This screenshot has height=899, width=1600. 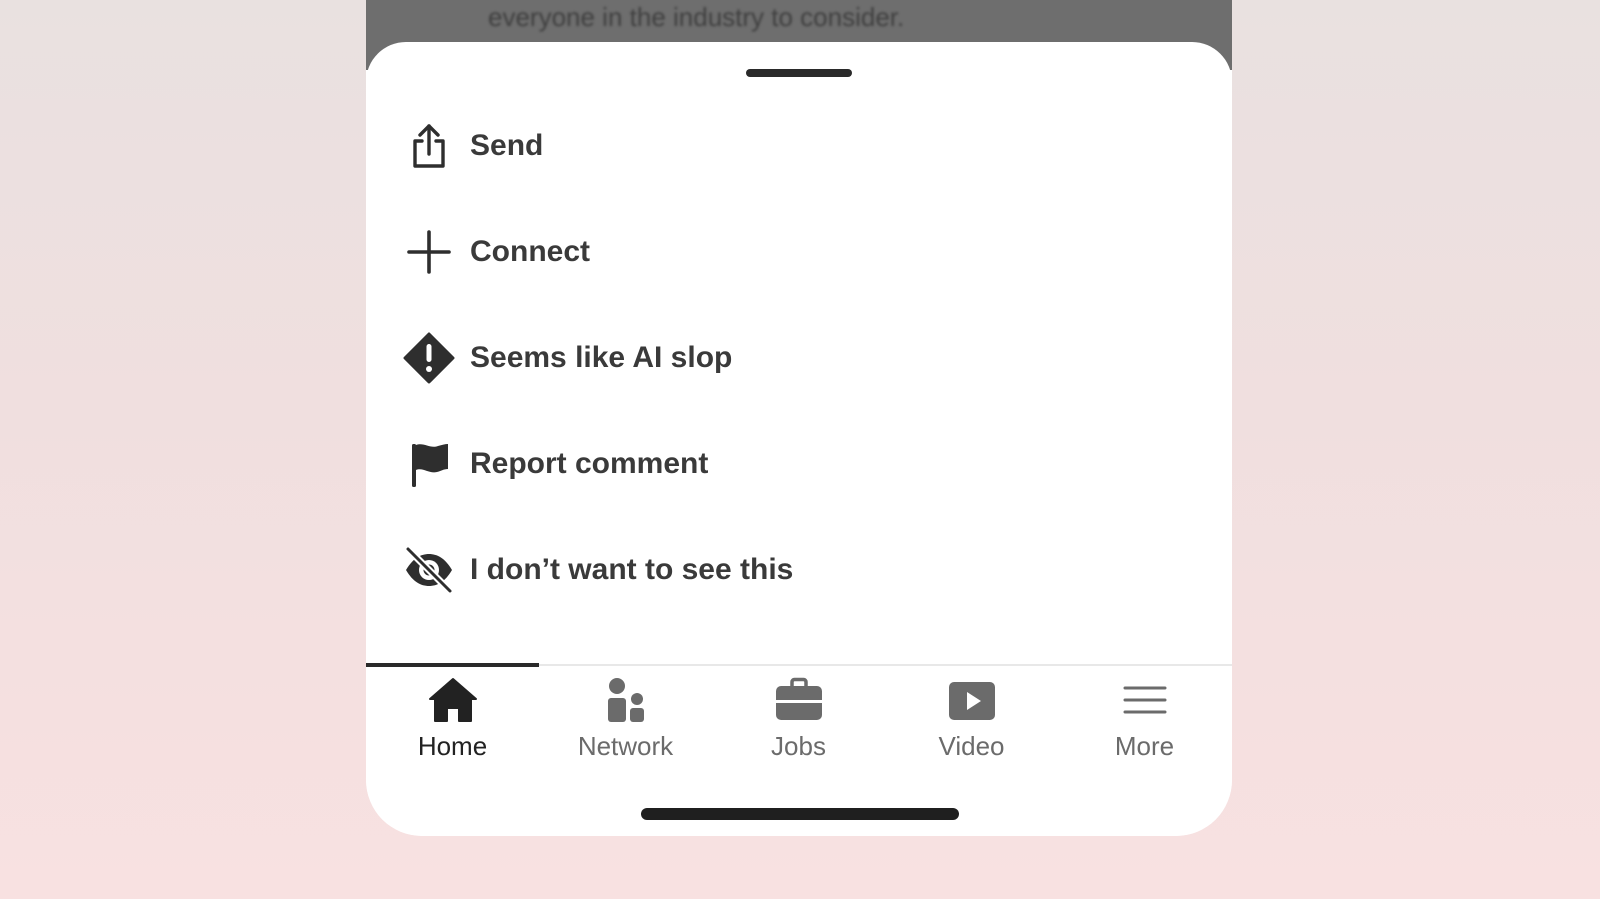 I want to click on briefcase-icon, so click(x=799, y=700).